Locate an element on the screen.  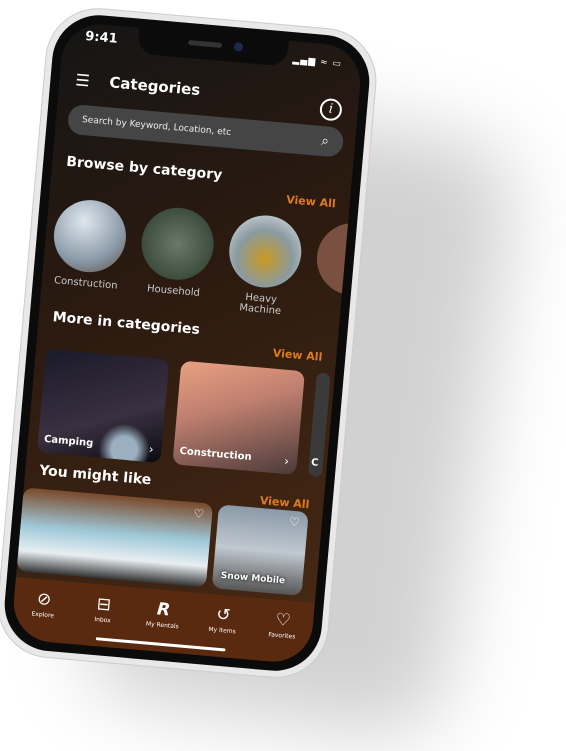
nav-explore: ⊘ Explore is located at coordinates (43, 615).